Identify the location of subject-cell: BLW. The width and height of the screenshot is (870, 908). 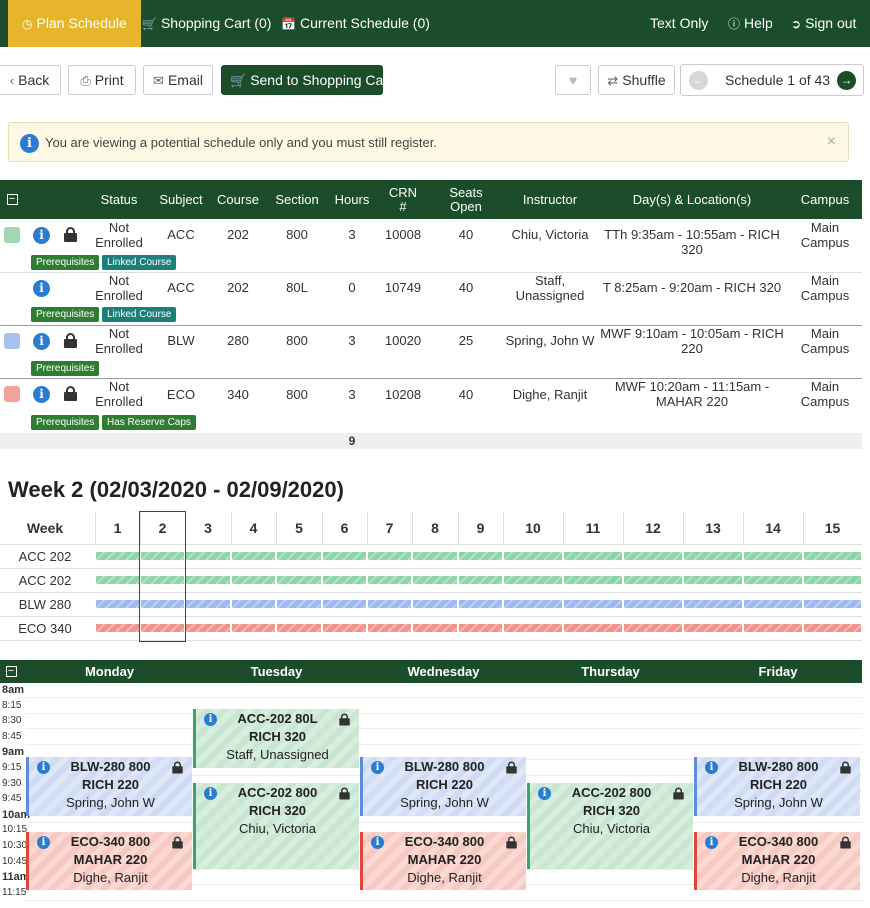
(181, 340).